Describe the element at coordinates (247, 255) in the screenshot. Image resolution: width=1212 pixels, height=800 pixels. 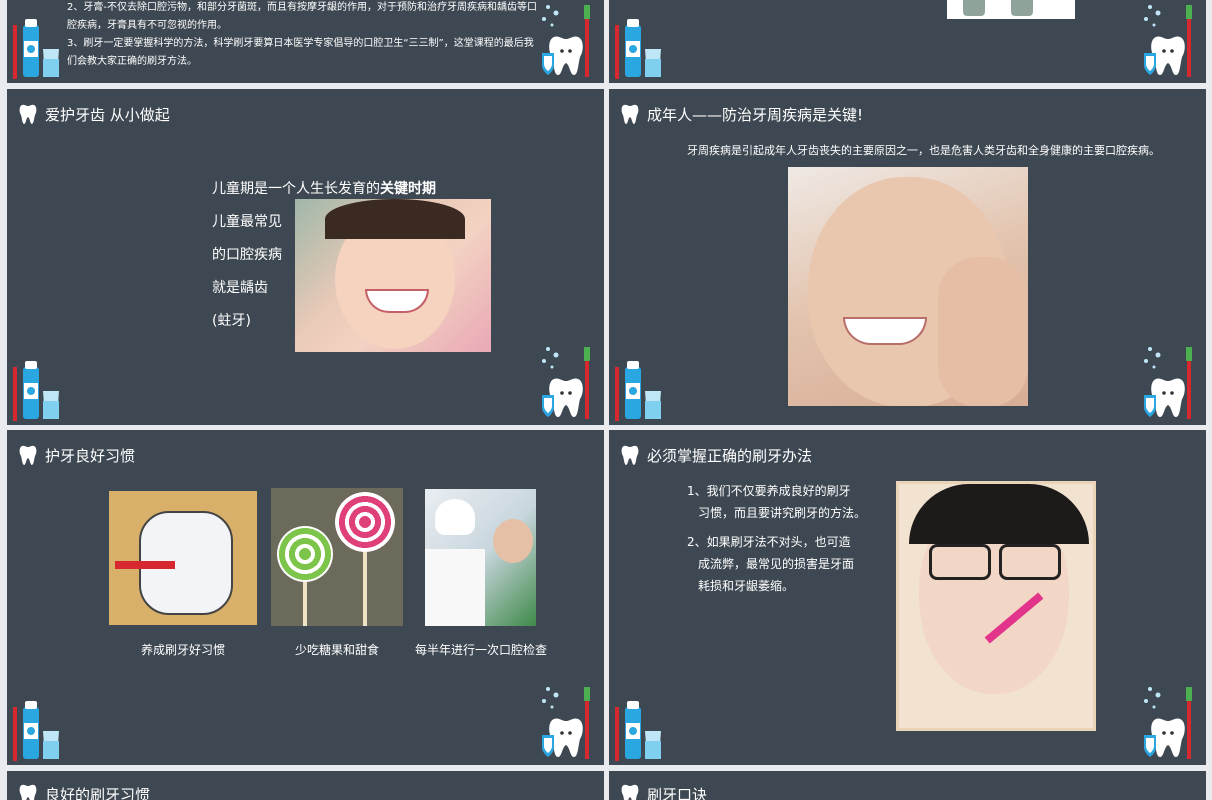
I see `text-line-3: 的口腔疾病` at that location.